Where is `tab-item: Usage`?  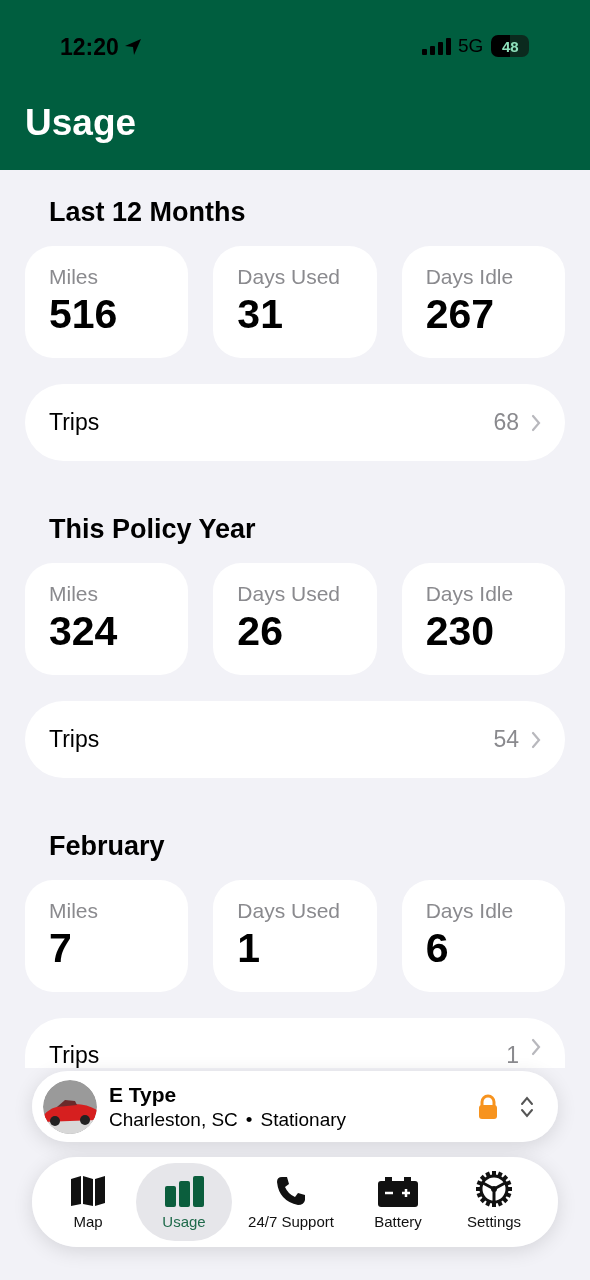
tab-item: Usage is located at coordinates (184, 1202).